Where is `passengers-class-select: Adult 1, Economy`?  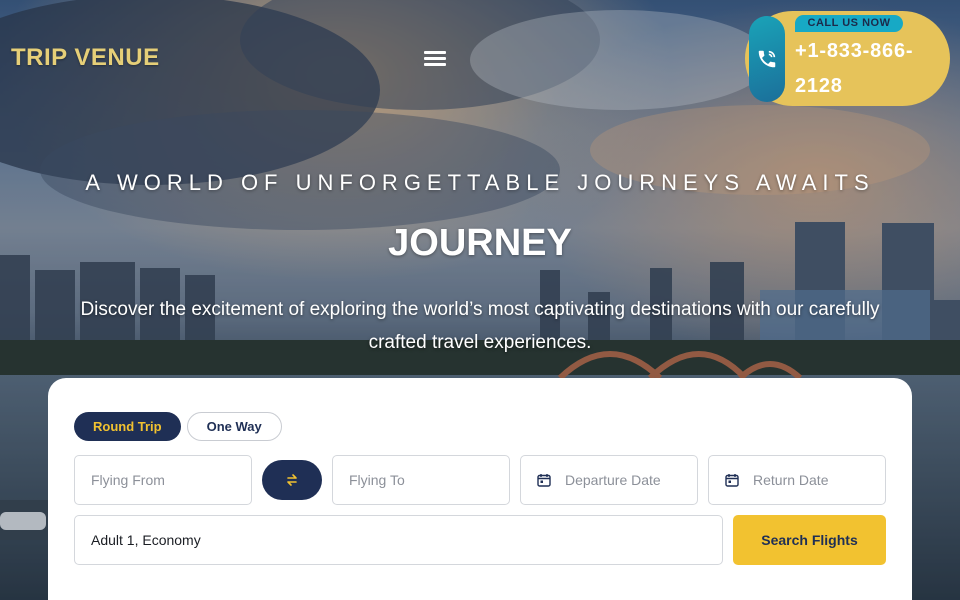
passengers-class-select: Adult 1, Economy is located at coordinates (398, 540).